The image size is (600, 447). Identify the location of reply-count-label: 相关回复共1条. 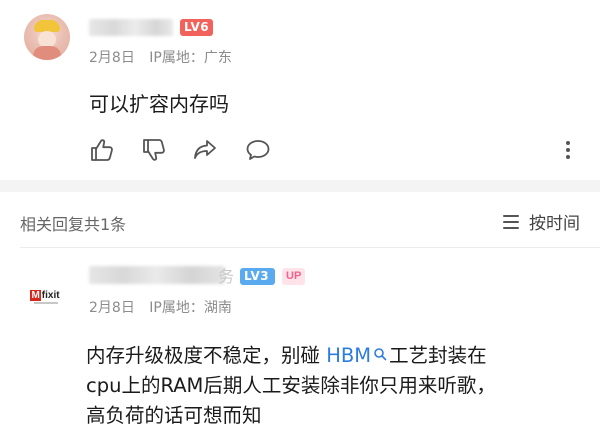
(73, 224).